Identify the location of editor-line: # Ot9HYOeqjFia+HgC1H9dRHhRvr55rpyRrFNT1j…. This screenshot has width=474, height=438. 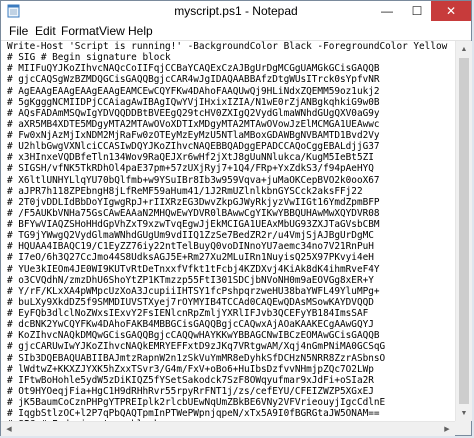
(227, 391).